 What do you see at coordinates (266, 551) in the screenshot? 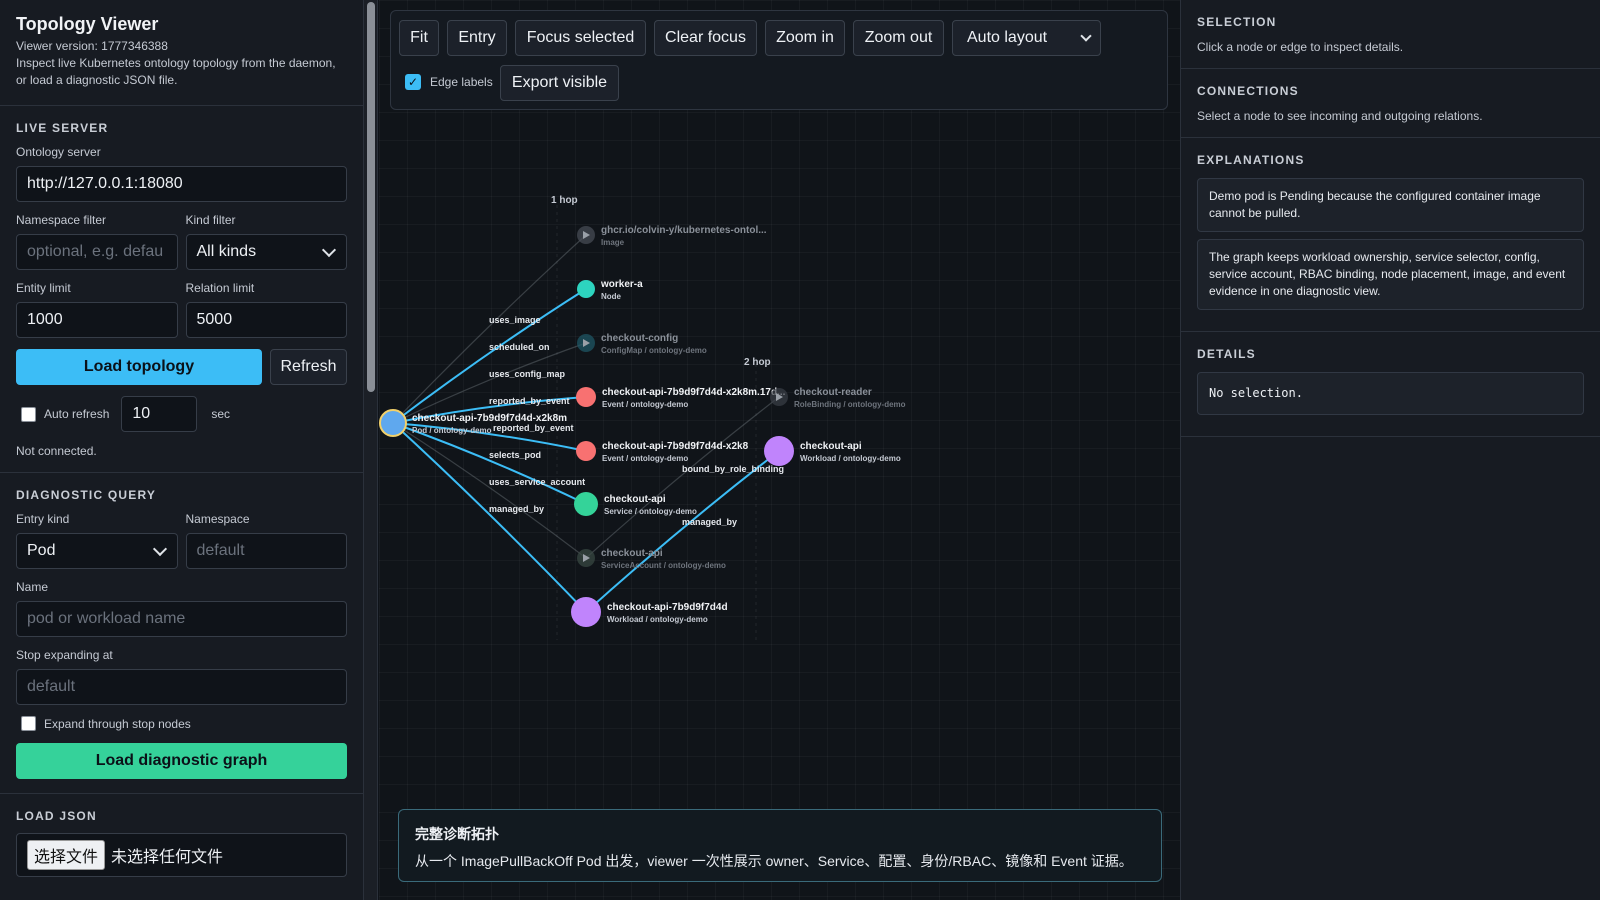
I see `namespace-input: default` at bounding box center [266, 551].